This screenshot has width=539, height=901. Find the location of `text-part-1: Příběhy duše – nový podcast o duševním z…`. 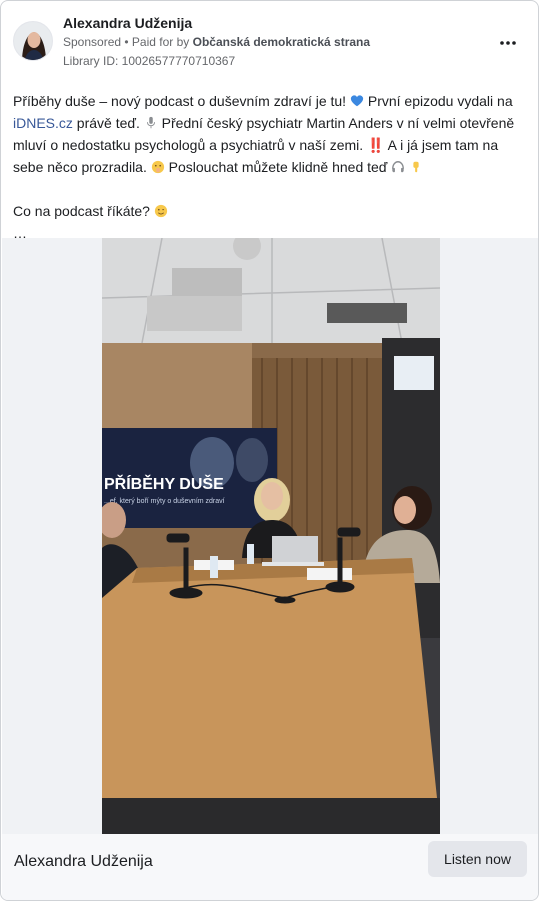

text-part-1: Příběhy duše – nový podcast o duševním z… is located at coordinates (181, 101).